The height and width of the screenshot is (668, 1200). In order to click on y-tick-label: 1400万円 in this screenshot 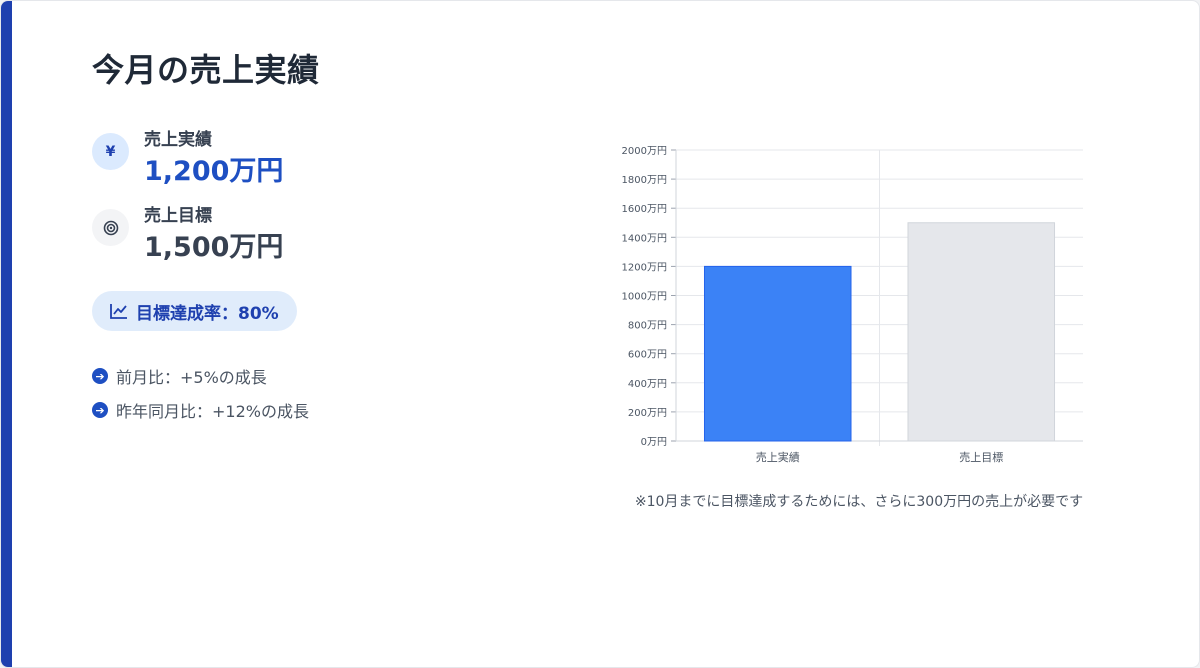, I will do `click(644, 238)`.